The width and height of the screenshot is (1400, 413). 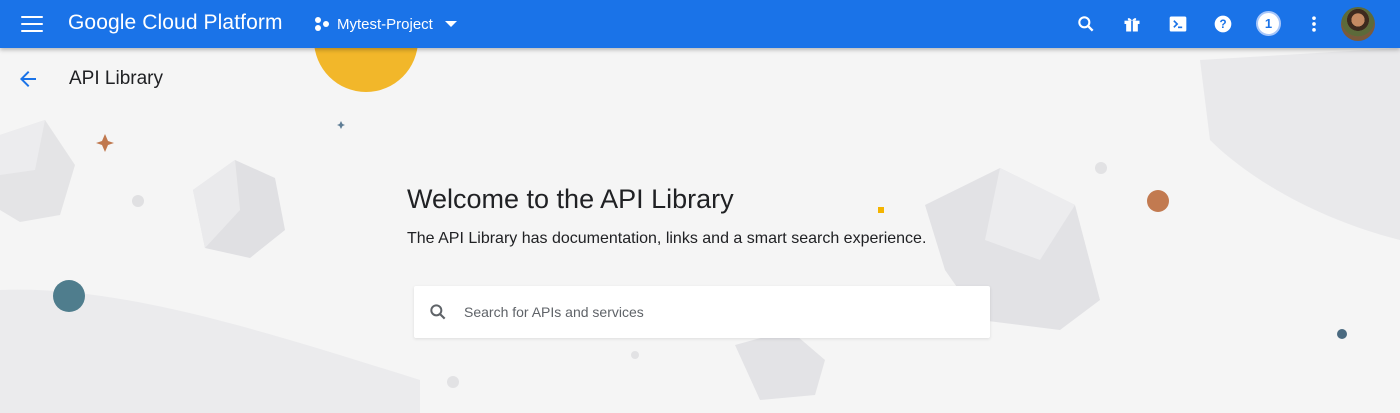 What do you see at coordinates (700, 24) in the screenshot?
I see `top-app-bar: Google Cloud Platform Mytest-Project ? 1` at bounding box center [700, 24].